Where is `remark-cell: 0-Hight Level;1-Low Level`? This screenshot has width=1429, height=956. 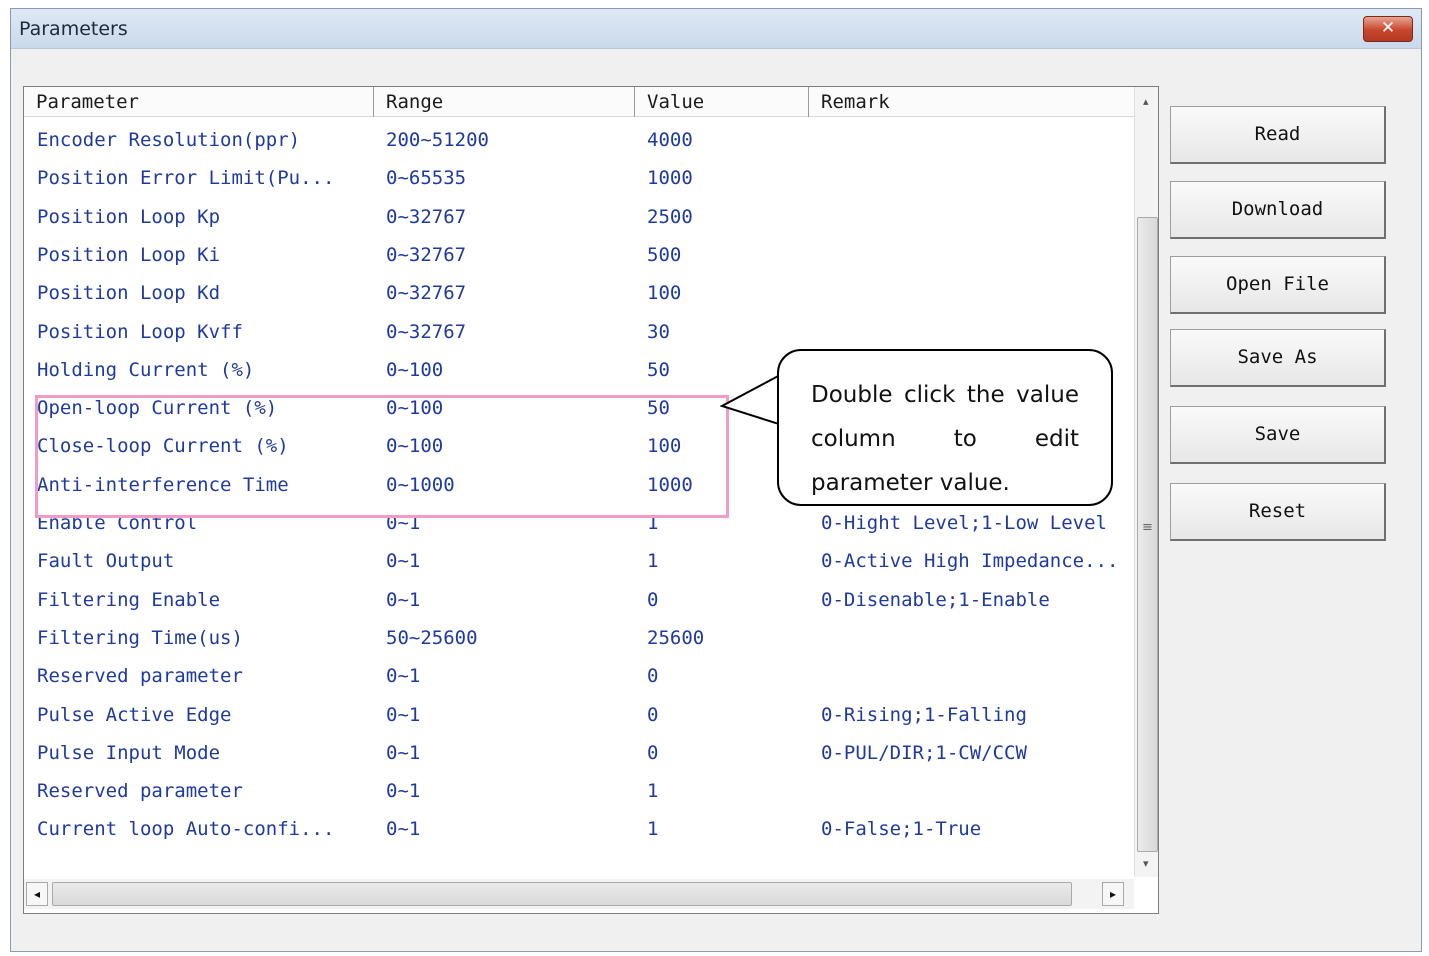 remark-cell: 0-Hight Level;1-Low Level is located at coordinates (964, 523).